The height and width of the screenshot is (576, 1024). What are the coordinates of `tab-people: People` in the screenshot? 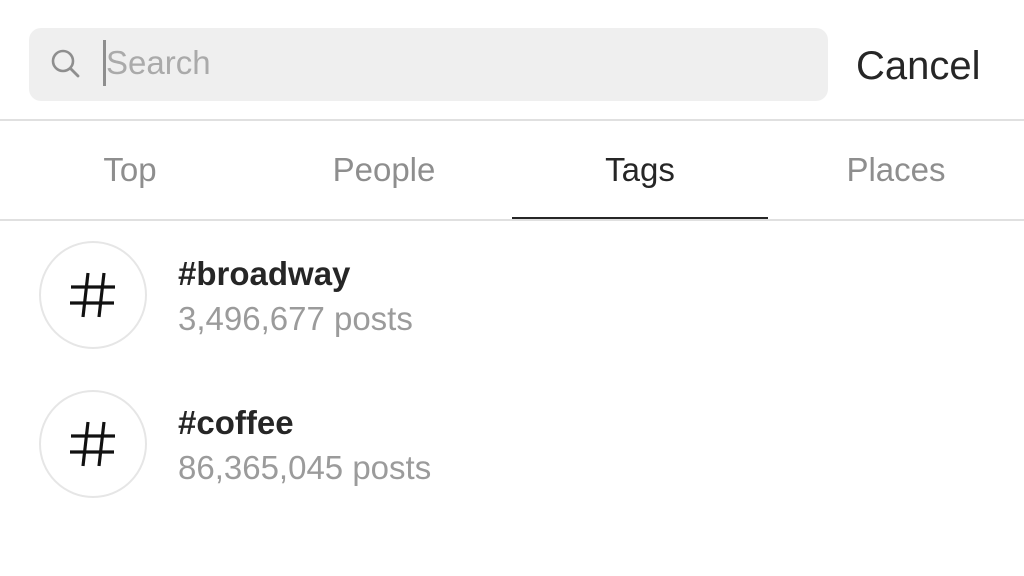 It's located at (384, 170).